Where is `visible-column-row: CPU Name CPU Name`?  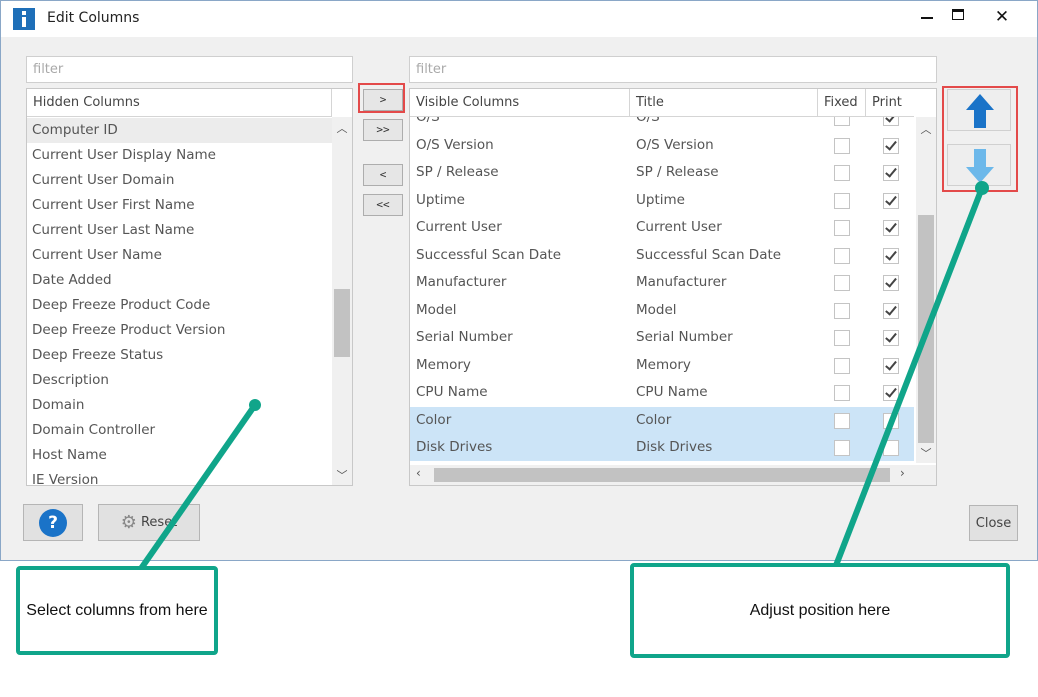
visible-column-row: CPU Name CPU Name is located at coordinates (662, 392).